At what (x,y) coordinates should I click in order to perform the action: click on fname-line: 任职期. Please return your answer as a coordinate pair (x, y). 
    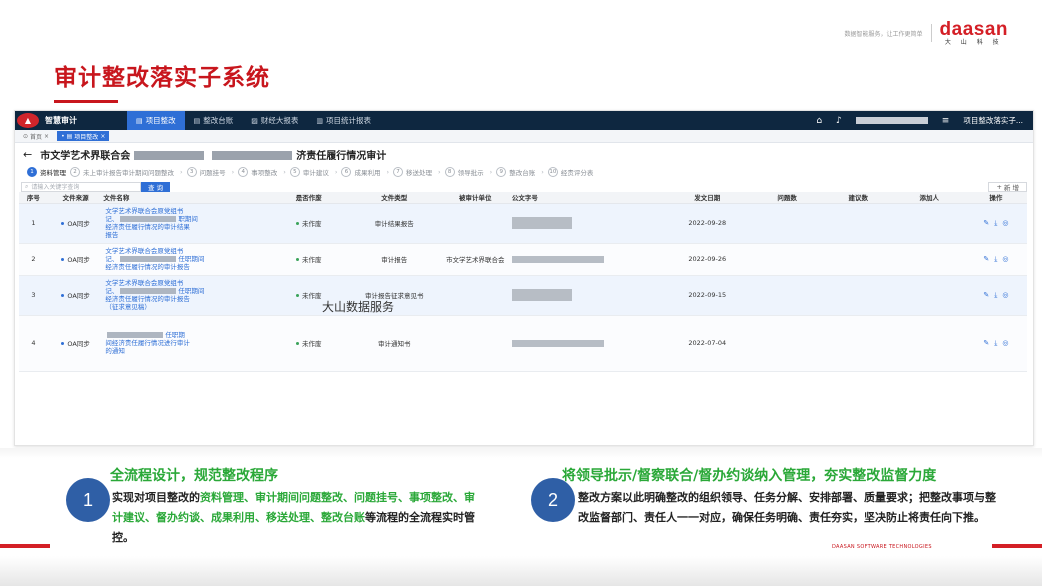
    Looking at the image, I should click on (185, 335).